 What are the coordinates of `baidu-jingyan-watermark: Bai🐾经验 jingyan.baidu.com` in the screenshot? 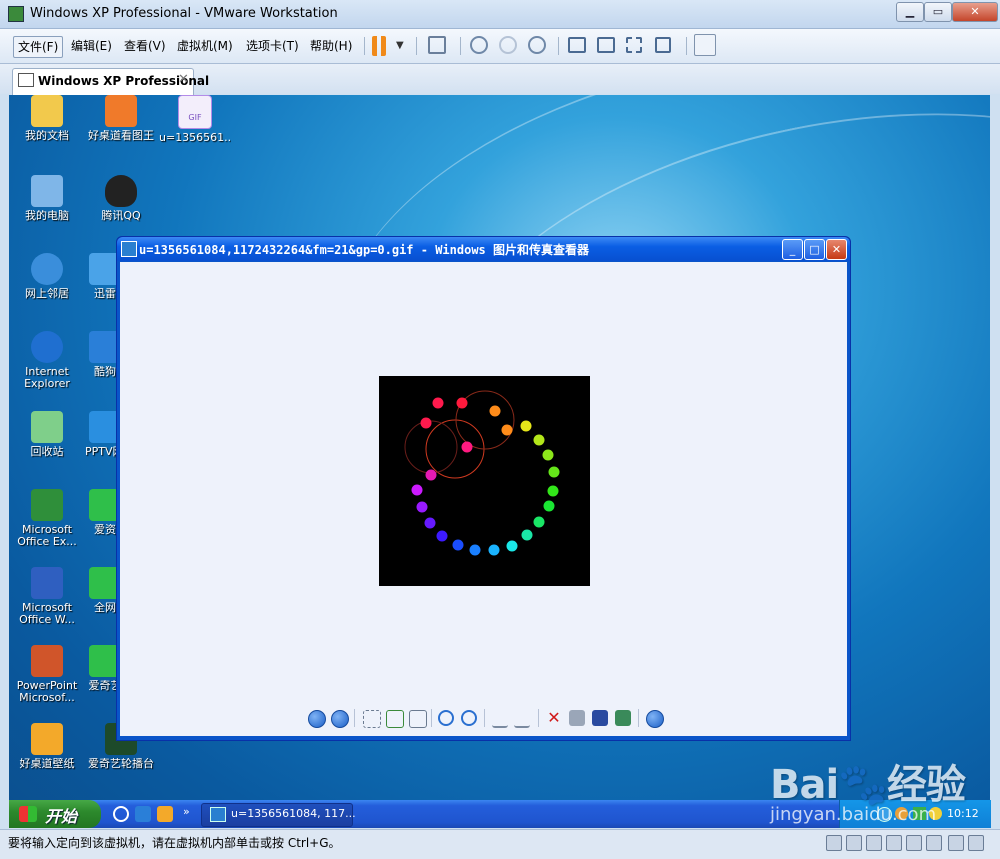 It's located at (880, 792).